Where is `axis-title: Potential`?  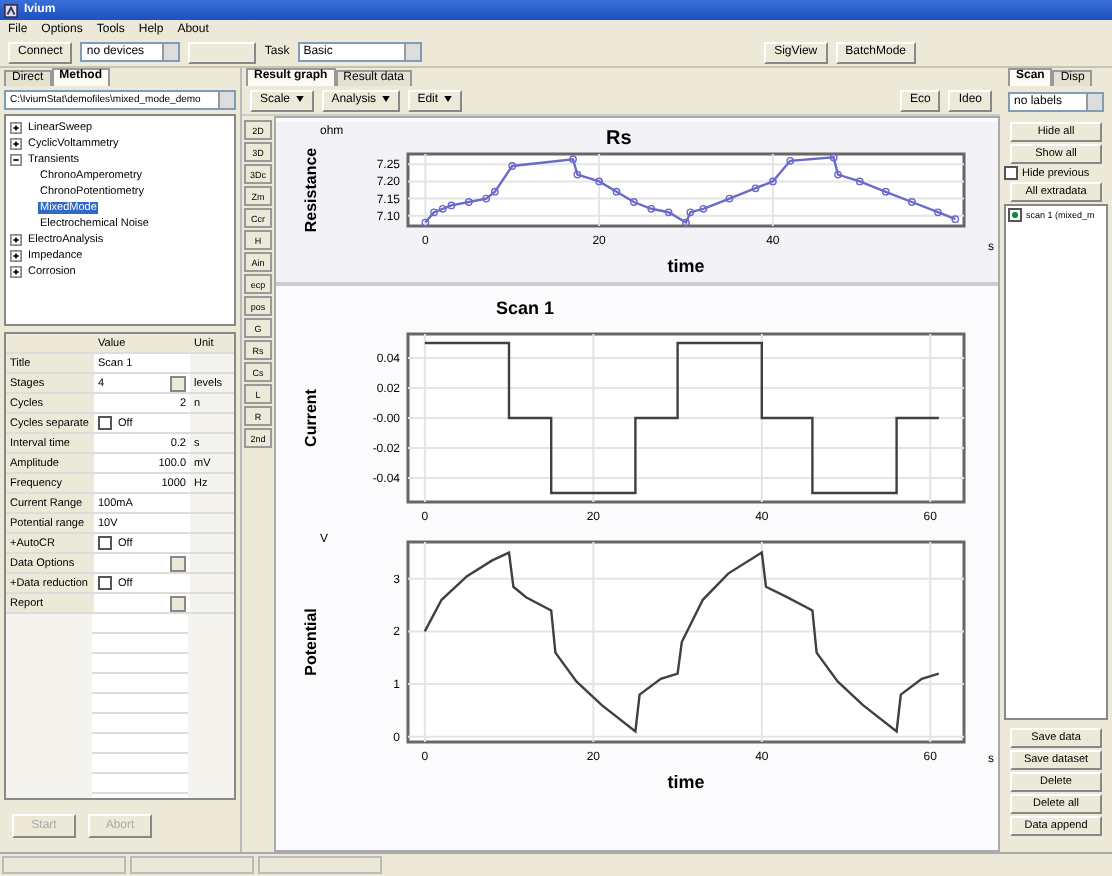
axis-title: Potential is located at coordinates (311, 642).